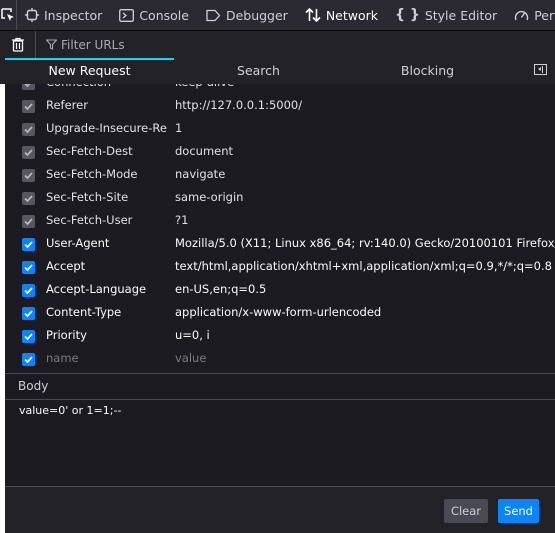 The height and width of the screenshot is (533, 555). What do you see at coordinates (280, 359) in the screenshot?
I see `header-row: name value` at bounding box center [280, 359].